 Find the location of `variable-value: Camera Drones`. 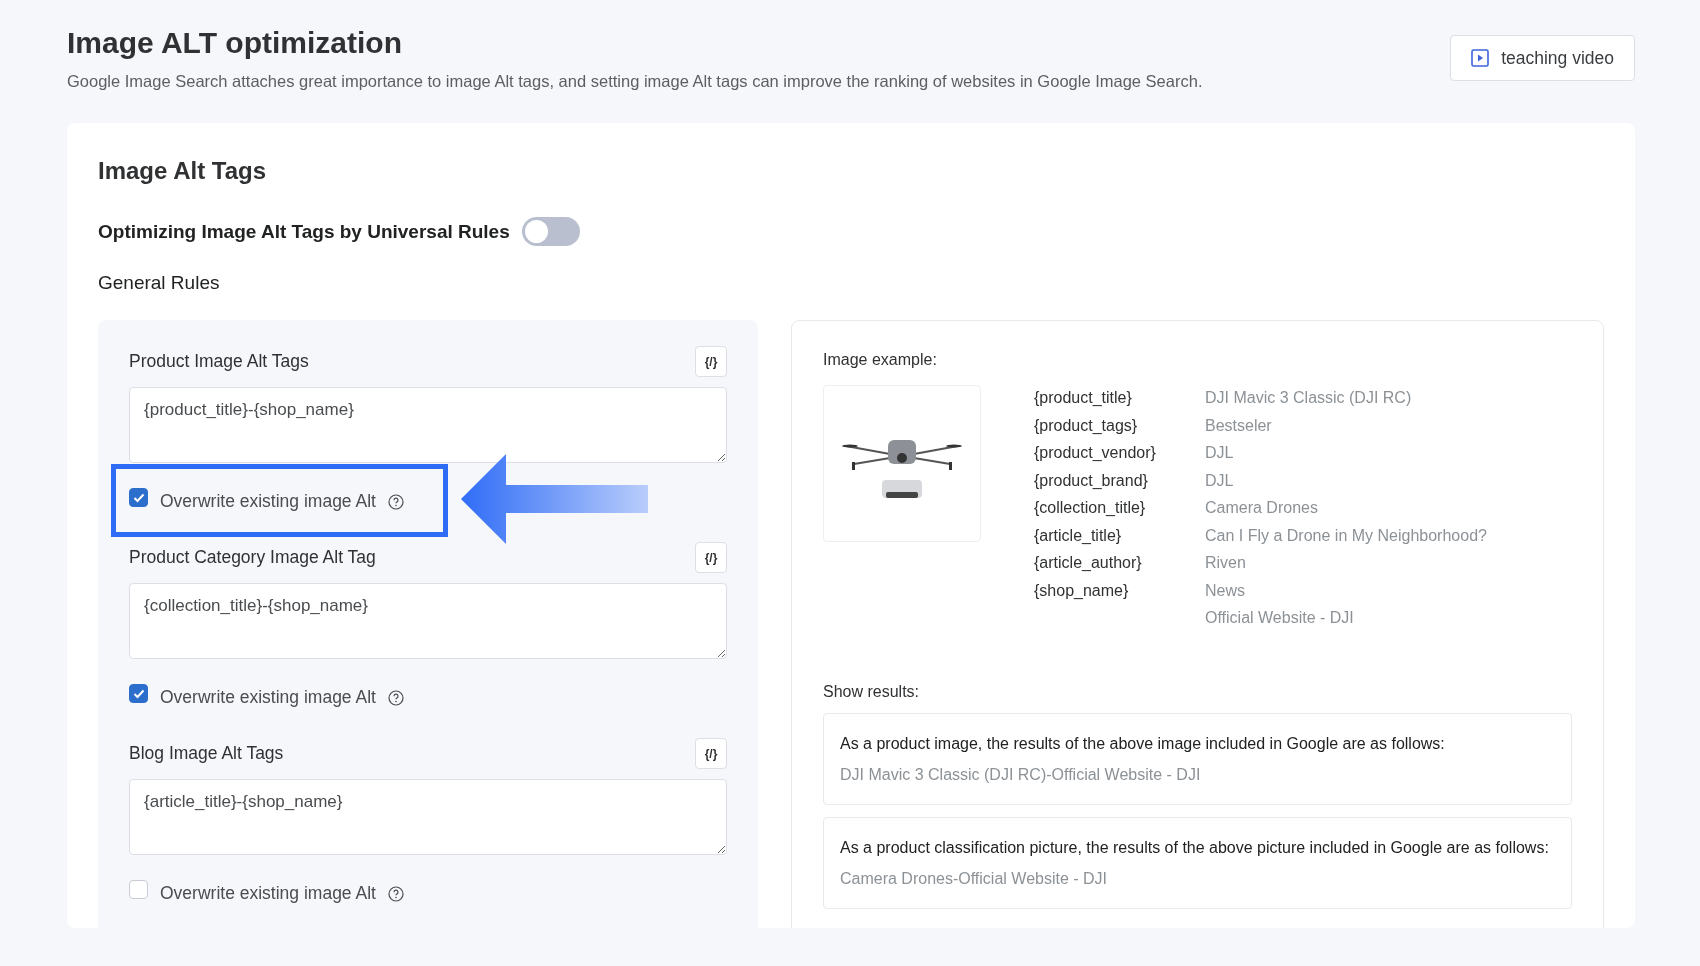

variable-value: Camera Drones is located at coordinates (1262, 508).